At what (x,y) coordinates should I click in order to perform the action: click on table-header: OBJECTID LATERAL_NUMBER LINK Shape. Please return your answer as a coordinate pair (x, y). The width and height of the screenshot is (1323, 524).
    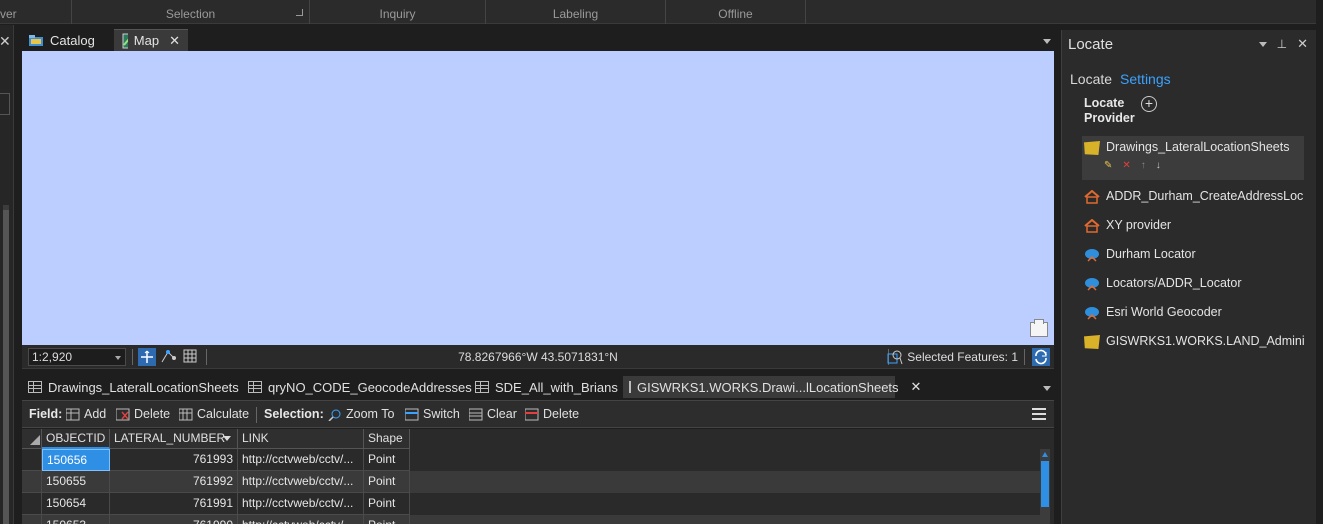
    Looking at the image, I should click on (216, 439).